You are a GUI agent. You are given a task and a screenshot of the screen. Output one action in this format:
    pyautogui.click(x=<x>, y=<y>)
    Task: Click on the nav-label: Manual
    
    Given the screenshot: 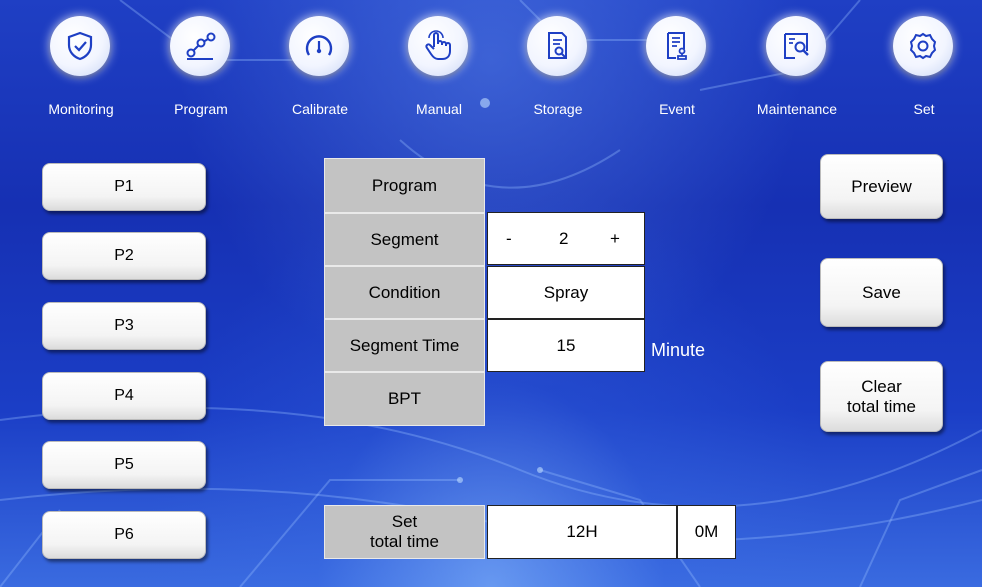 What is the action you would take?
    pyautogui.click(x=439, y=109)
    